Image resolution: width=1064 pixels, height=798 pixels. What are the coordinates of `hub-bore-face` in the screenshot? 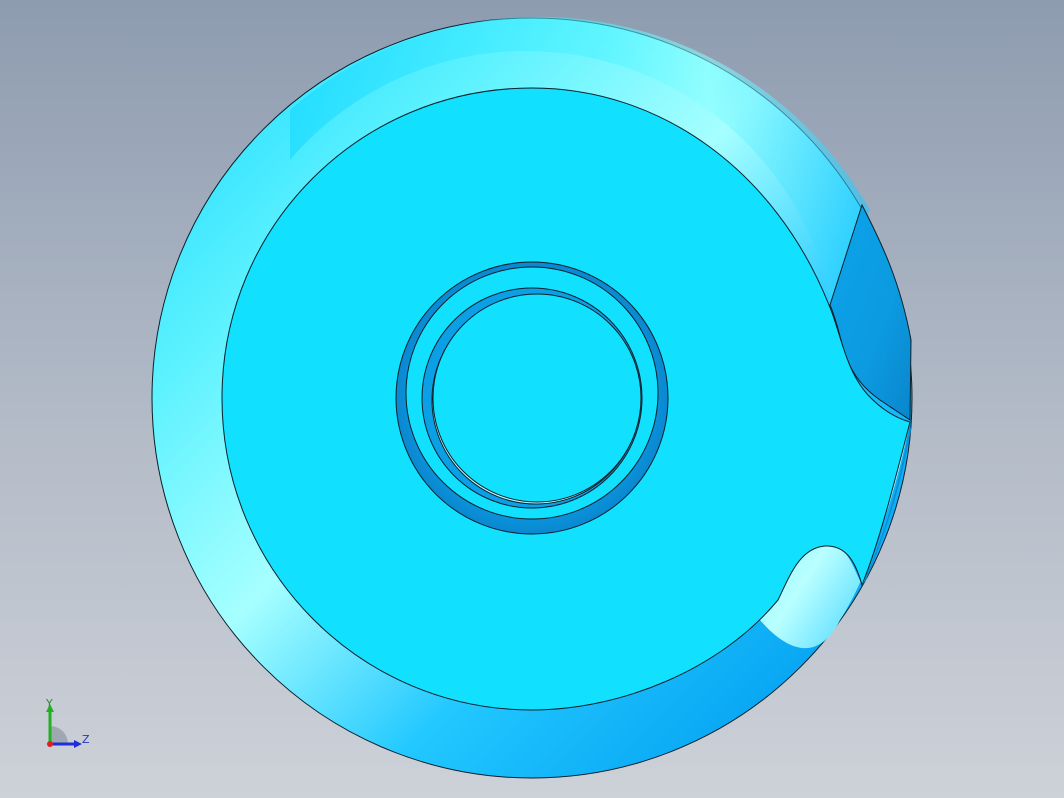 It's located at (537, 398).